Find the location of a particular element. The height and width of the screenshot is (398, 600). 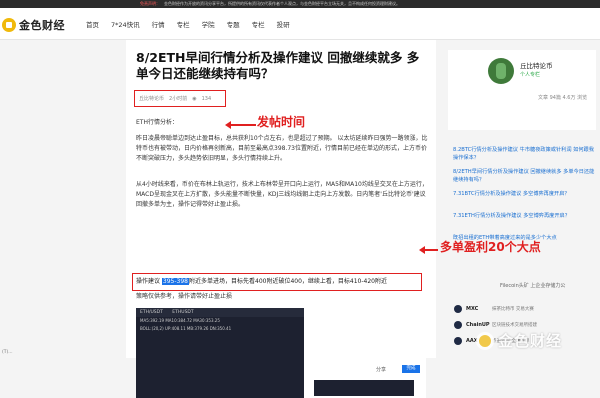

top-navigation: 金色财经 首页 7*24快讯 行情 专栏 学院 专题 专栏 投研 is located at coordinates (300, 24).